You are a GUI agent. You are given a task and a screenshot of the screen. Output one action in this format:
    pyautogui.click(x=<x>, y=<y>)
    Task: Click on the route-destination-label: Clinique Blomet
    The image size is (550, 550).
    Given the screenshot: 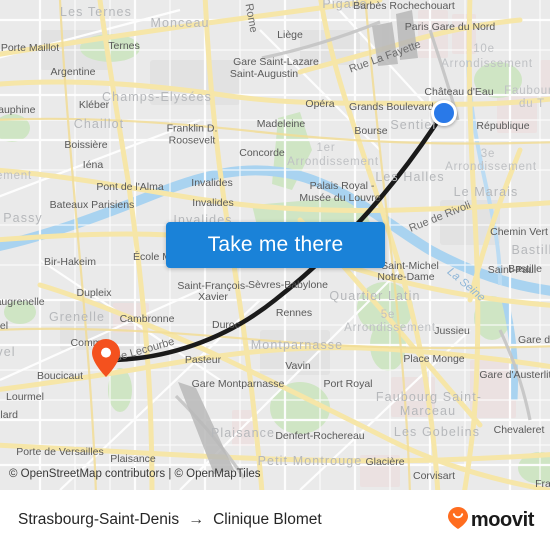 What is the action you would take?
    pyautogui.click(x=267, y=519)
    